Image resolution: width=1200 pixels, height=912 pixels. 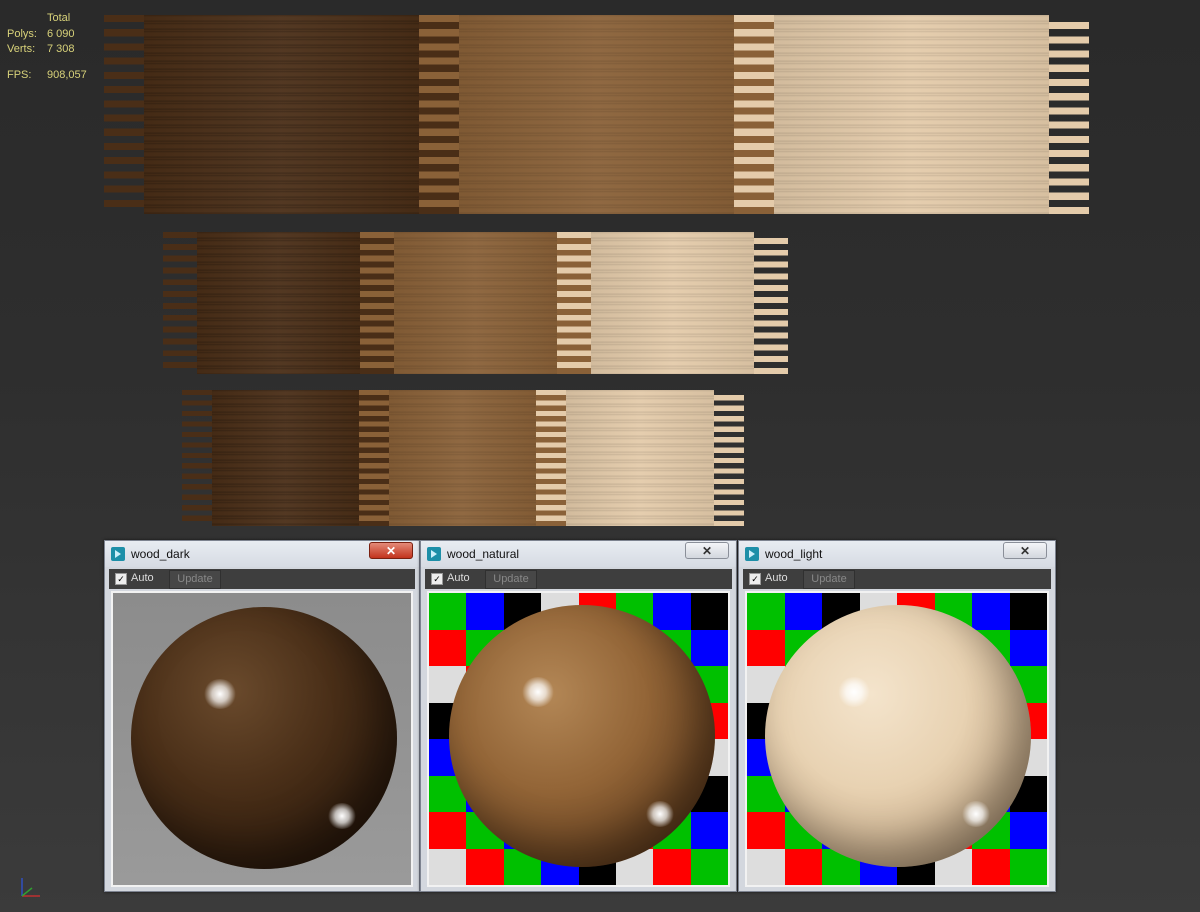 What do you see at coordinates (21, 49) in the screenshot?
I see `verts-label: Verts:` at bounding box center [21, 49].